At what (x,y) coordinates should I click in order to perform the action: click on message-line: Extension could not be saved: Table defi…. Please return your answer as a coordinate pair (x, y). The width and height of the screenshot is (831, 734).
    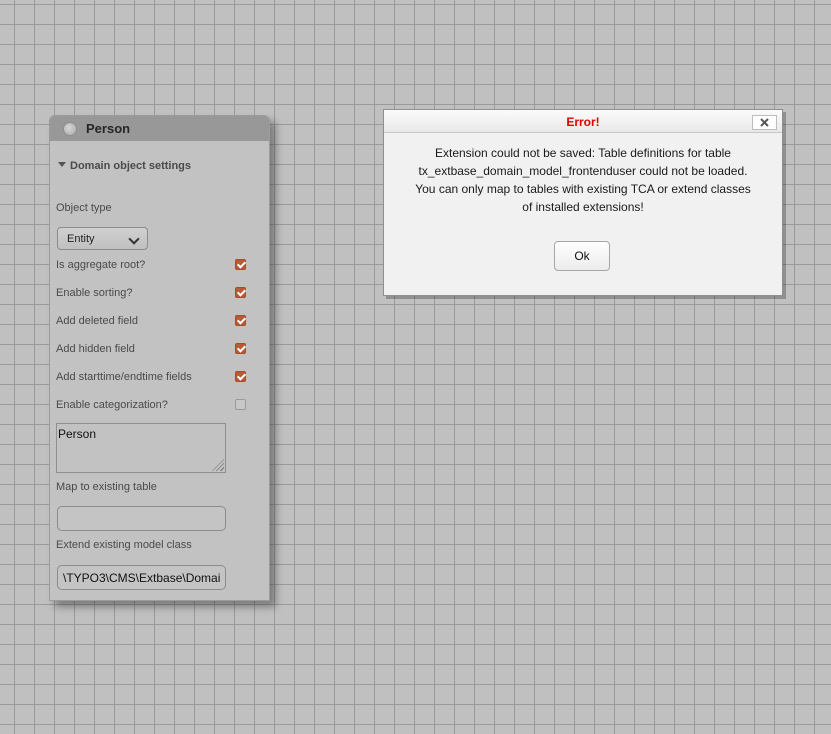
    Looking at the image, I should click on (583, 153).